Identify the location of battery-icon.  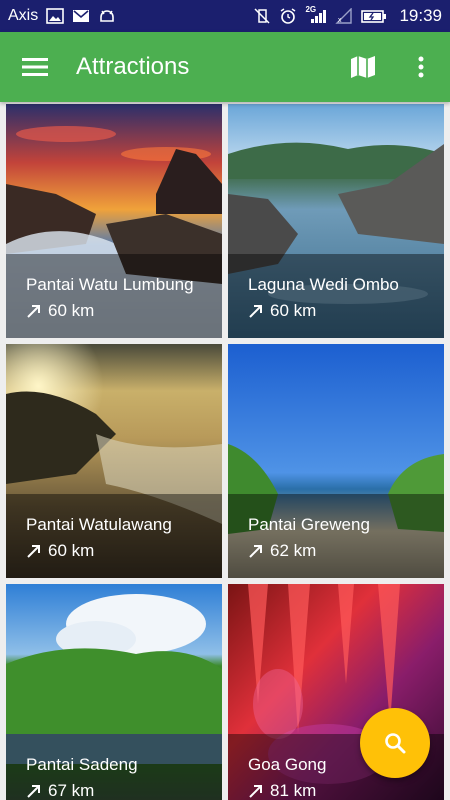
(374, 16).